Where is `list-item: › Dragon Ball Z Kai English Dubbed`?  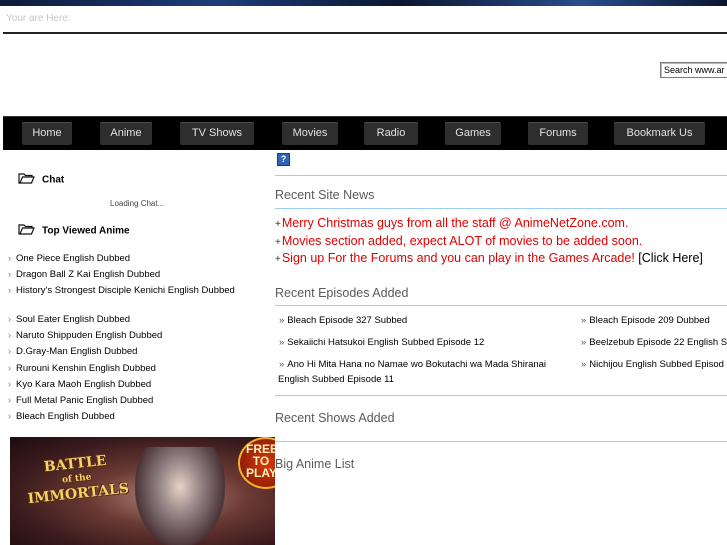 list-item: › Dragon Ball Z Kai English Dubbed is located at coordinates (121, 277).